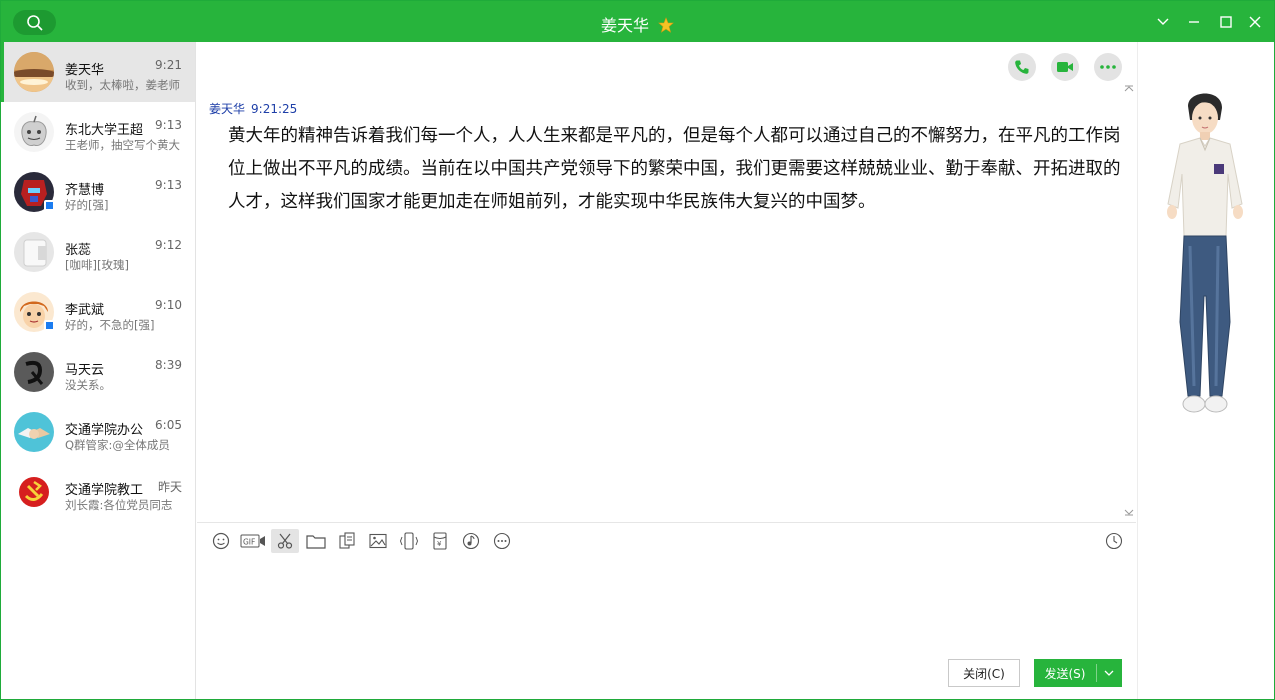 This screenshot has width=1275, height=700. What do you see at coordinates (34, 72) in the screenshot?
I see `sunset-avatar` at bounding box center [34, 72].